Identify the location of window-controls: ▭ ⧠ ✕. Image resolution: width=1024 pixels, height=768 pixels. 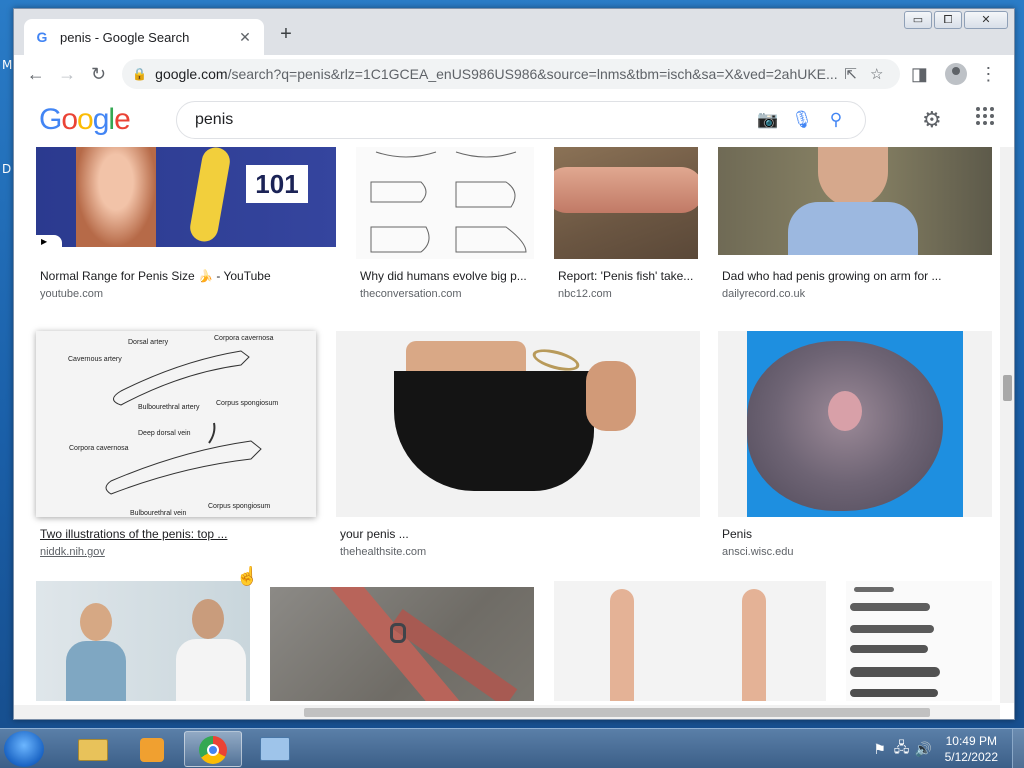
(955, 20).